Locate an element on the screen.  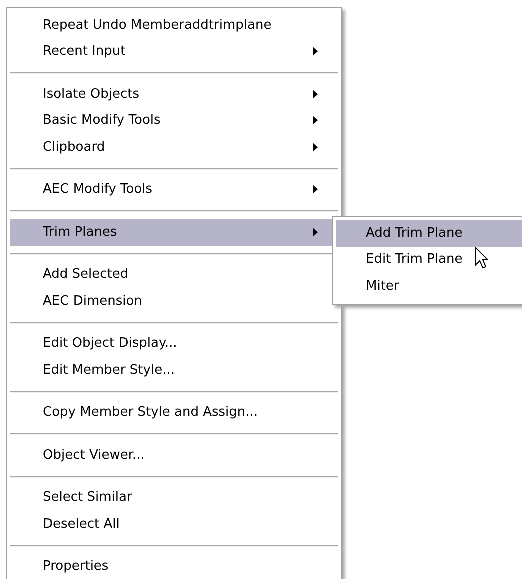
menu-item: Properties is located at coordinates (174, 566).